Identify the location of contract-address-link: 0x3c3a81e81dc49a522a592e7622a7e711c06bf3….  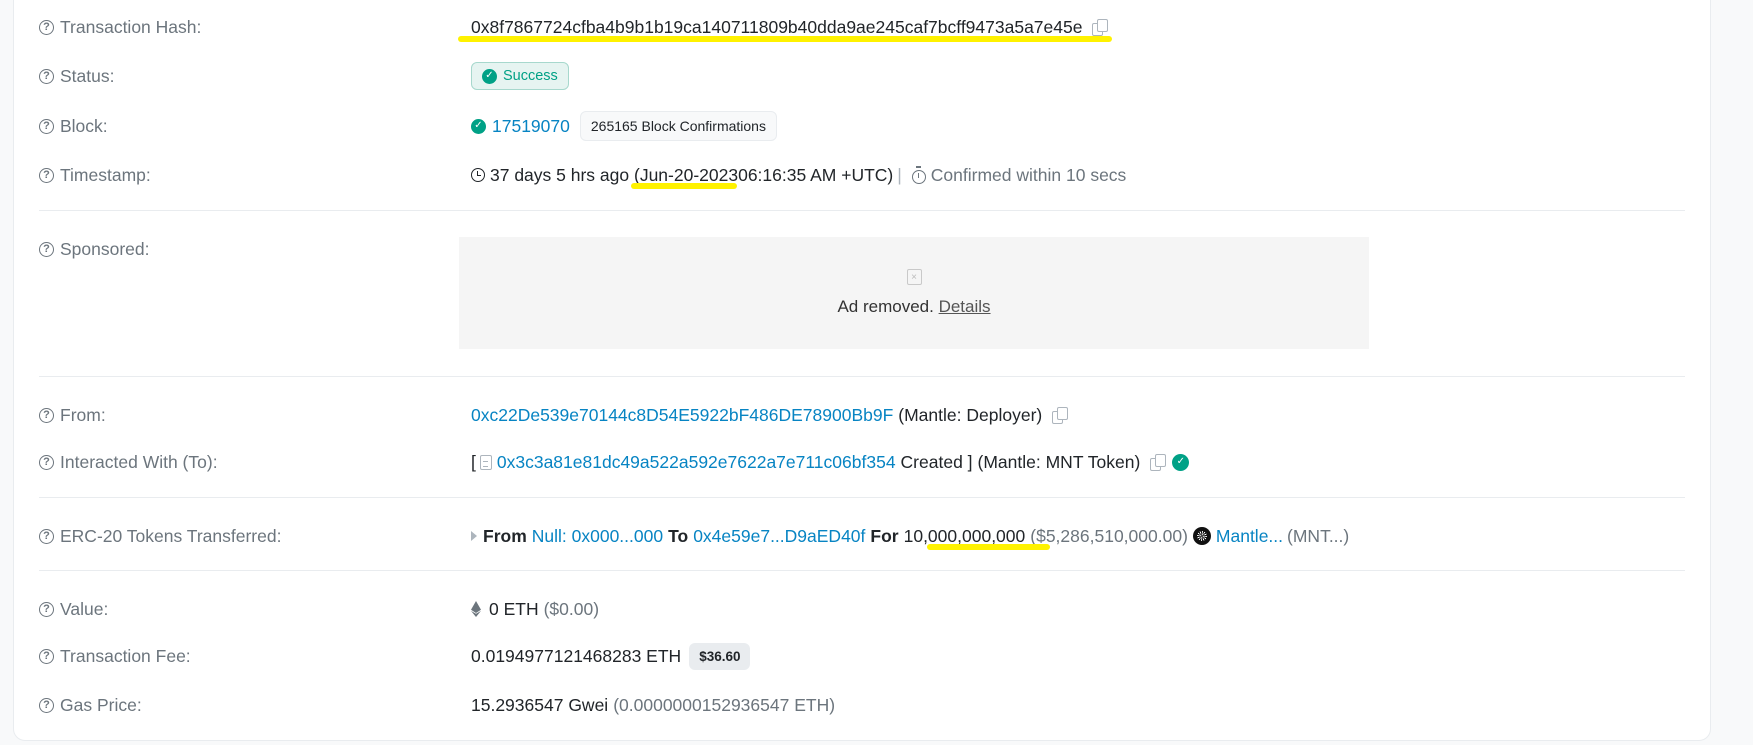
(696, 462).